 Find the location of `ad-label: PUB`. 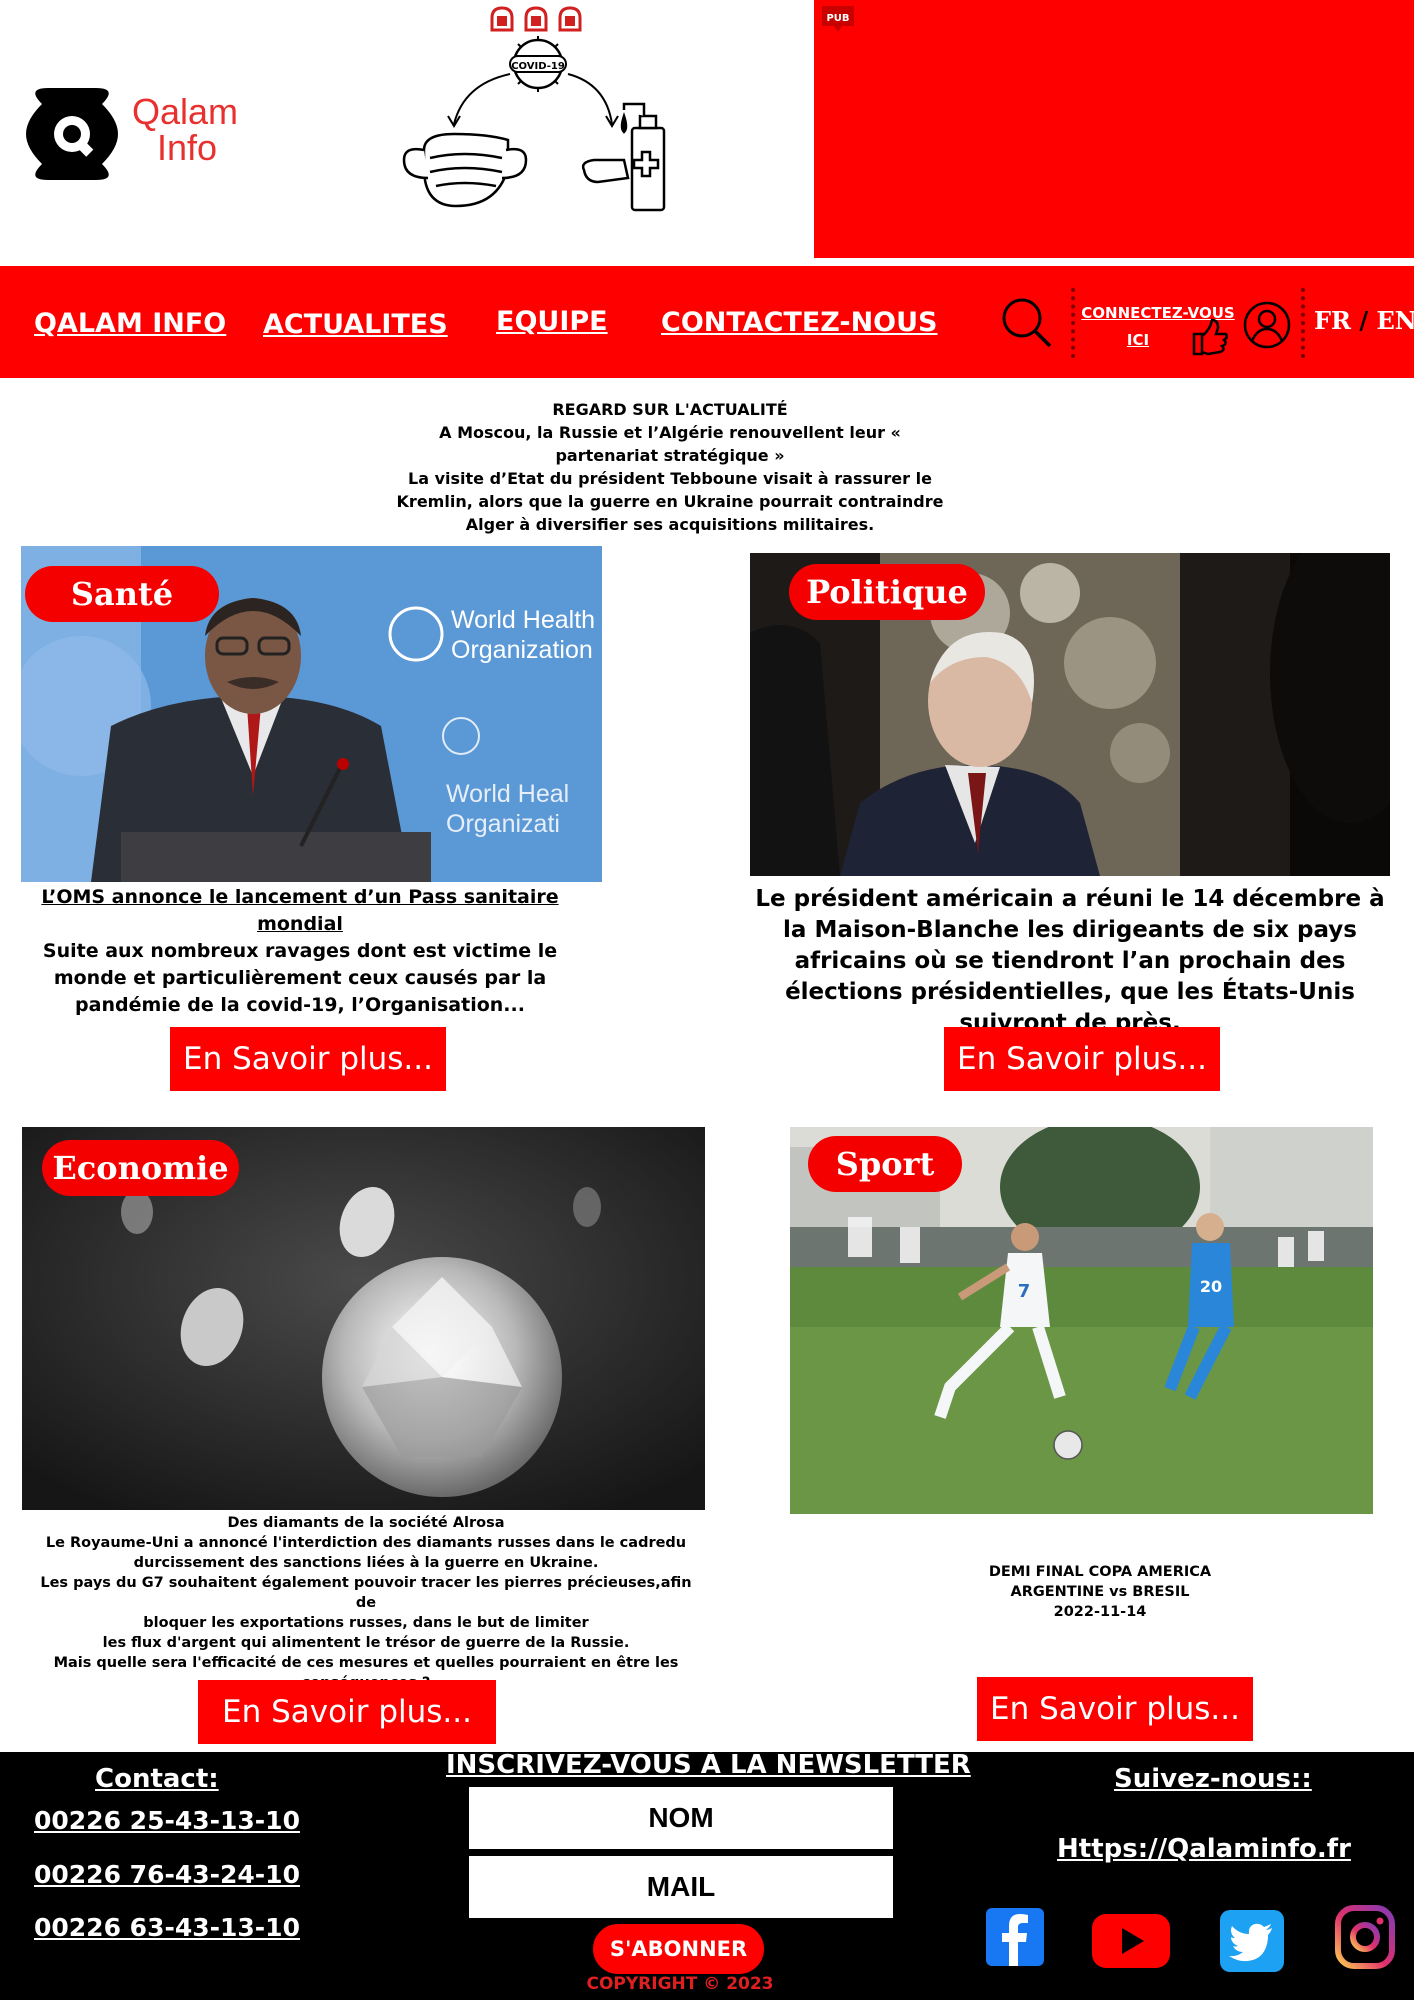

ad-label: PUB is located at coordinates (837, 18).